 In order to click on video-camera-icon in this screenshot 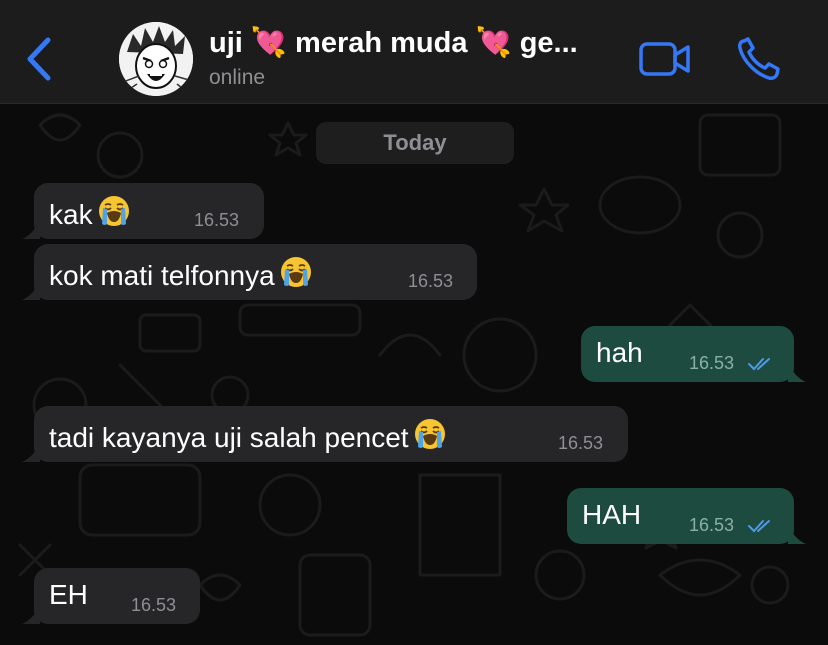, I will do `click(664, 59)`.